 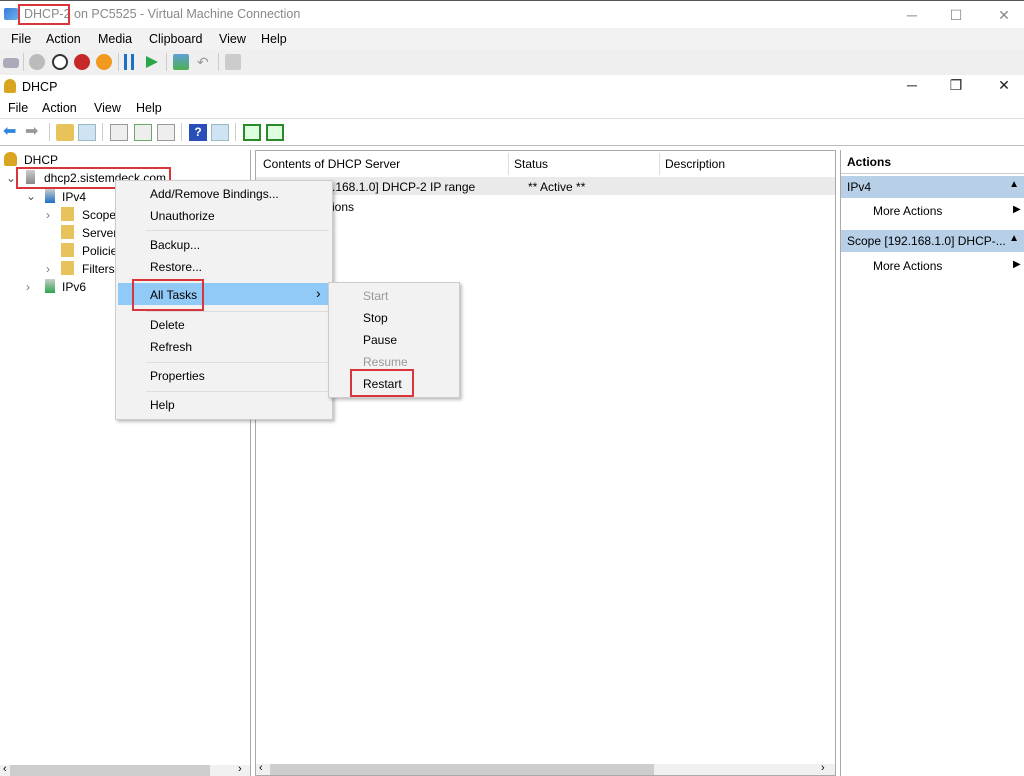 I want to click on submenu-resume: Resume, so click(x=385, y=362).